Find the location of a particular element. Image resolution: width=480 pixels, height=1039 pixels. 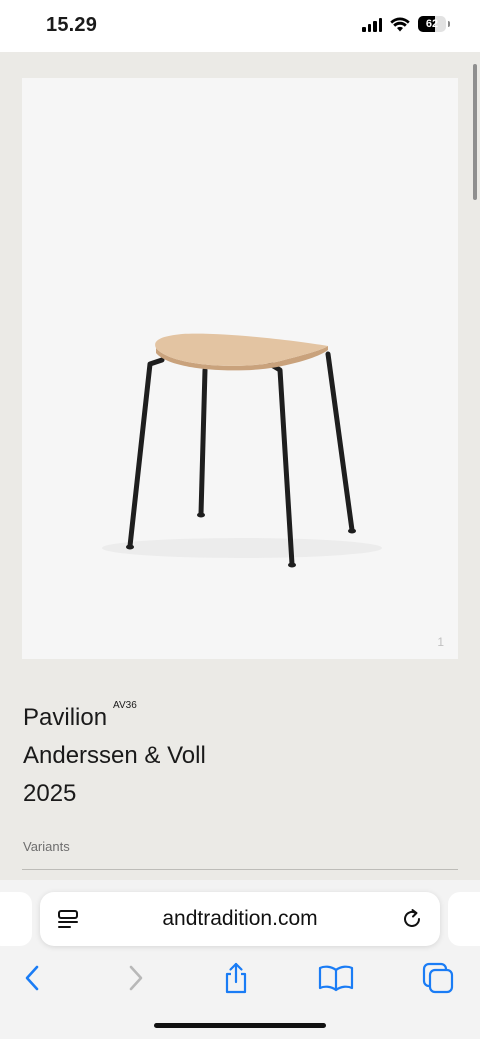

next-tab-preview is located at coordinates (464, 919).